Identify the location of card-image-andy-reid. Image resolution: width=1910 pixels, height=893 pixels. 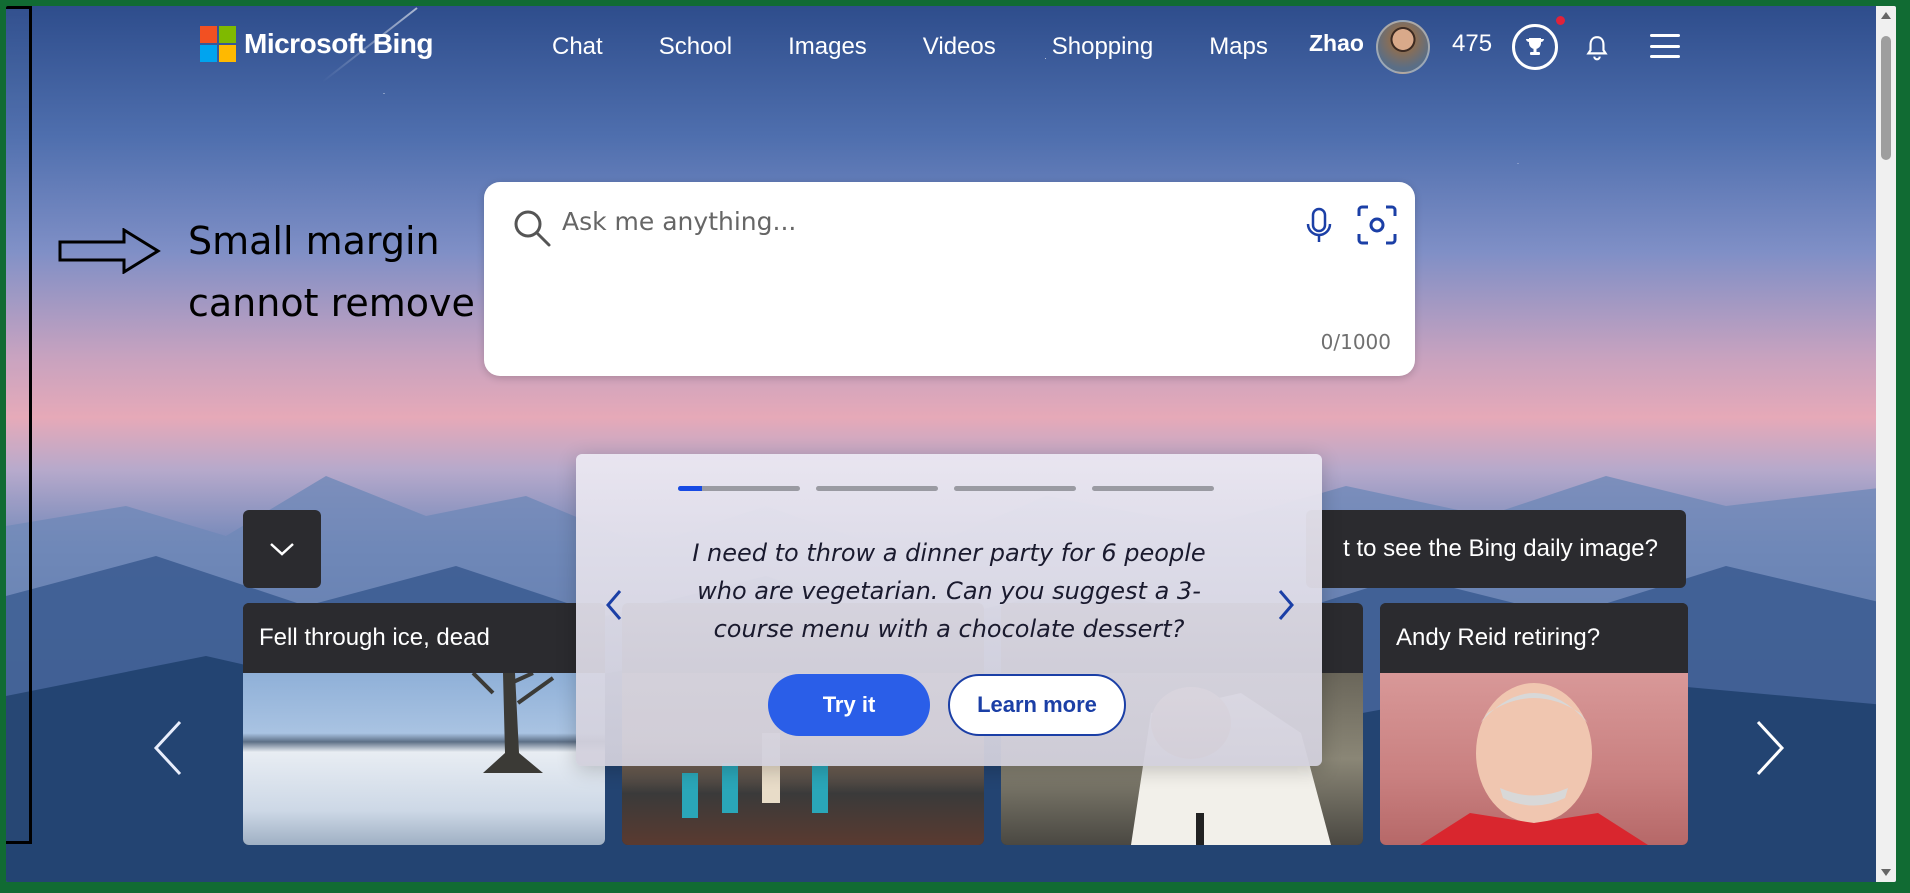
(1534, 759).